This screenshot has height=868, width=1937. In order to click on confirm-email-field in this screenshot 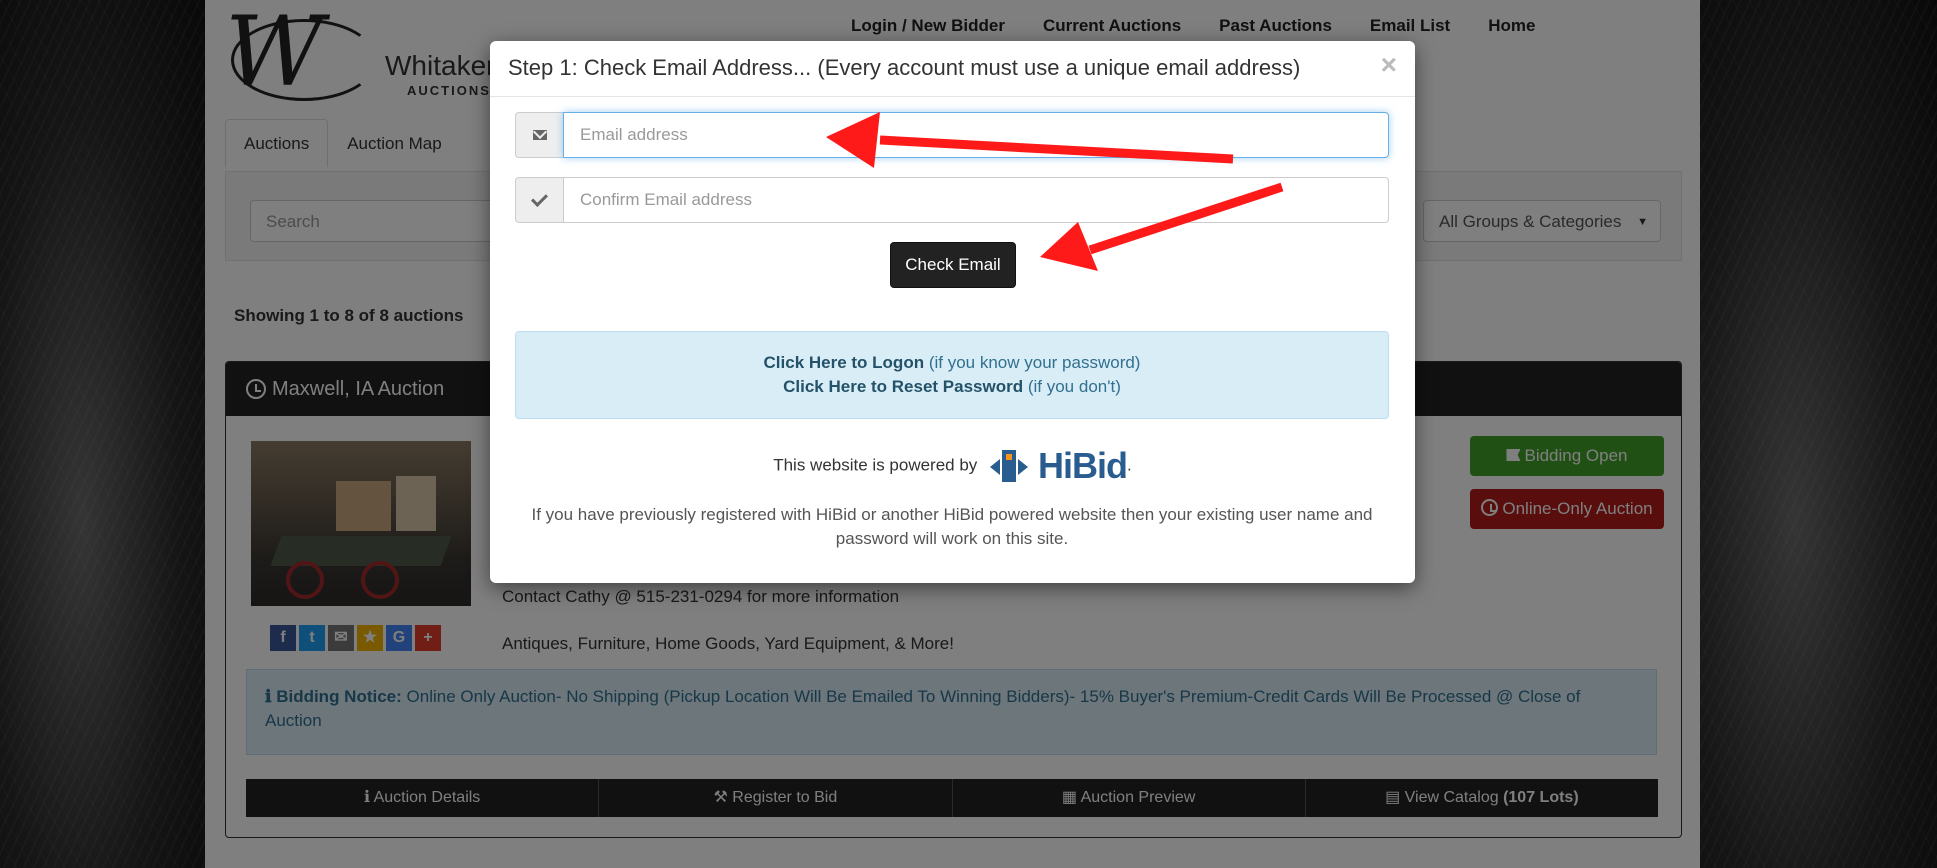, I will do `click(976, 200)`.